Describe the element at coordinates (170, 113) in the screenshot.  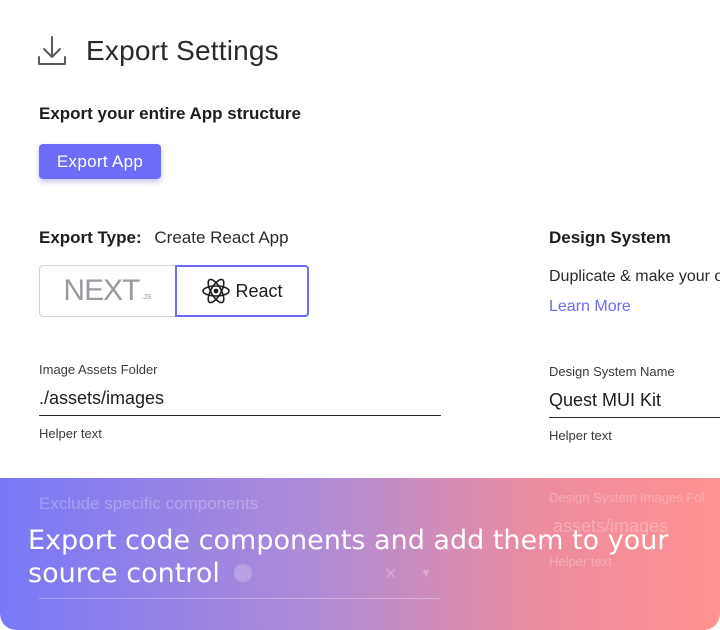
I see `export-app-heading: Export your entire App structure` at that location.